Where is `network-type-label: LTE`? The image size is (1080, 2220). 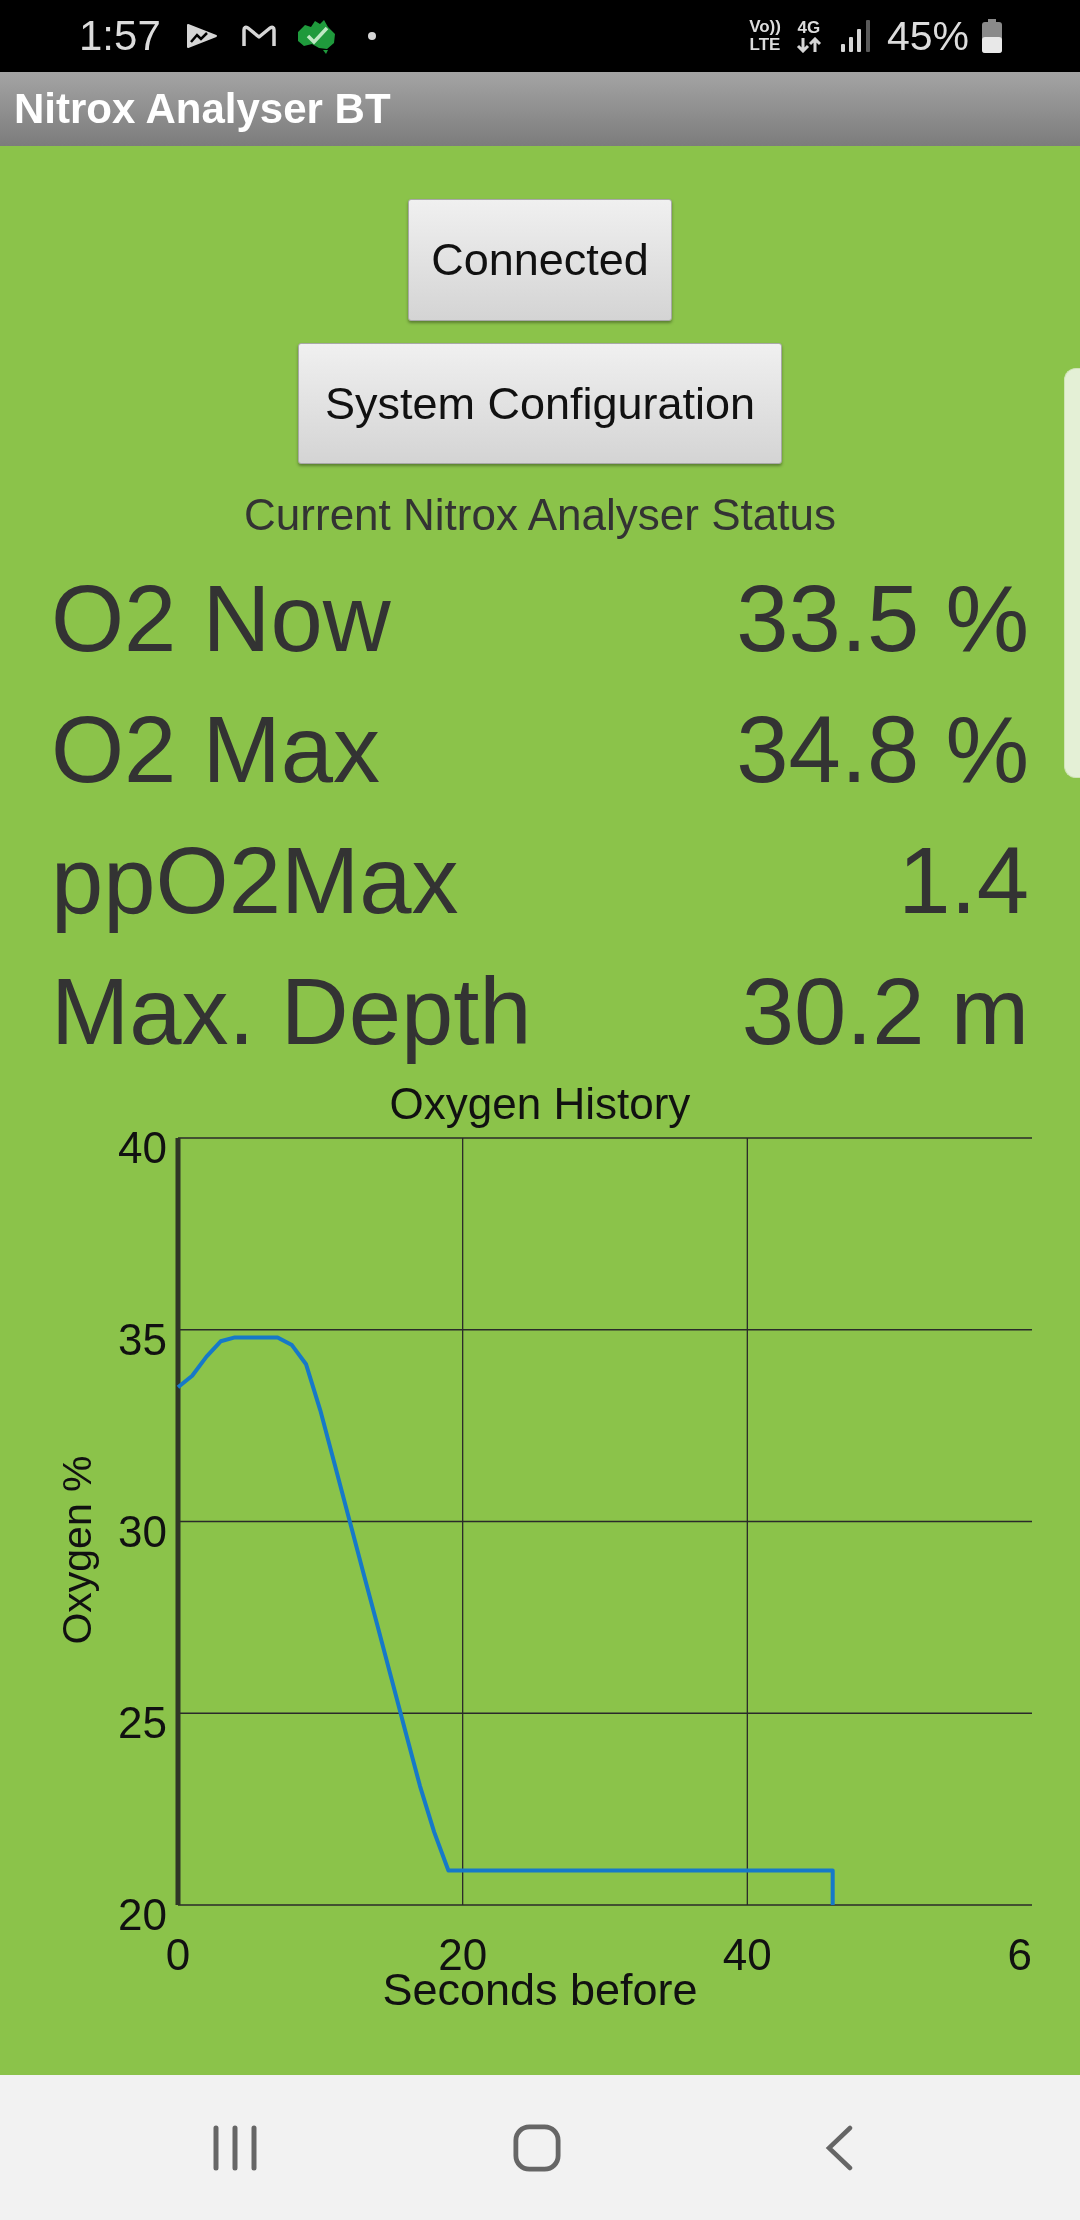
network-type-label: LTE is located at coordinates (765, 45).